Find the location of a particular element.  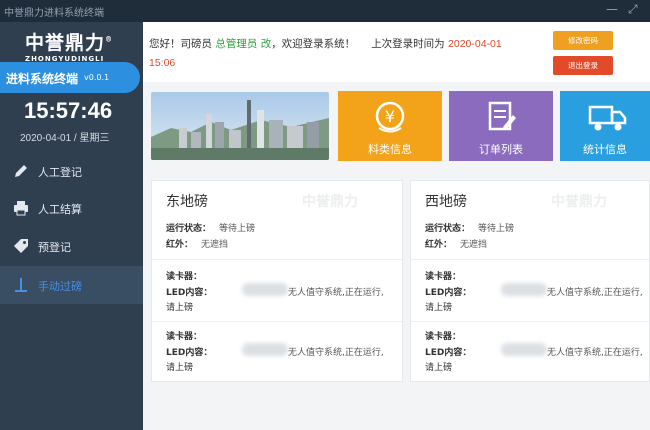

last-login-time: 15:06 is located at coordinates (162, 63).